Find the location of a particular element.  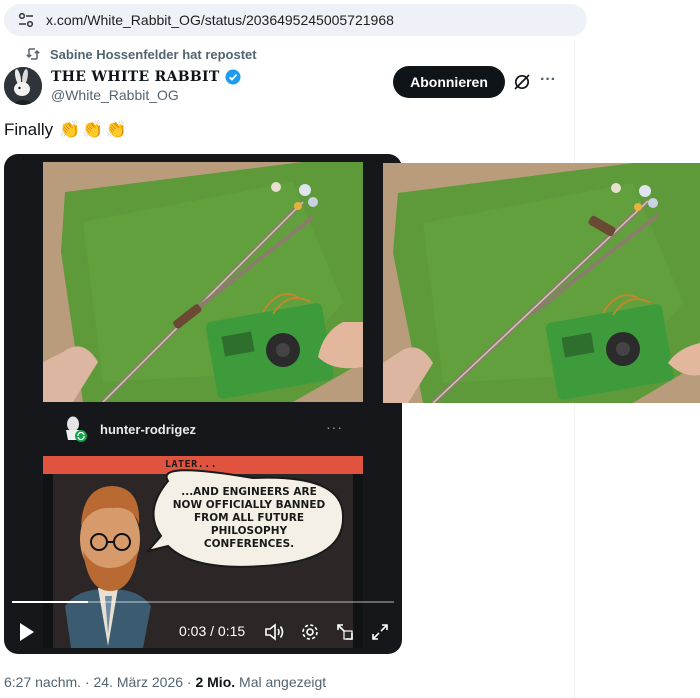

embedded-avatar is located at coordinates (75, 429).